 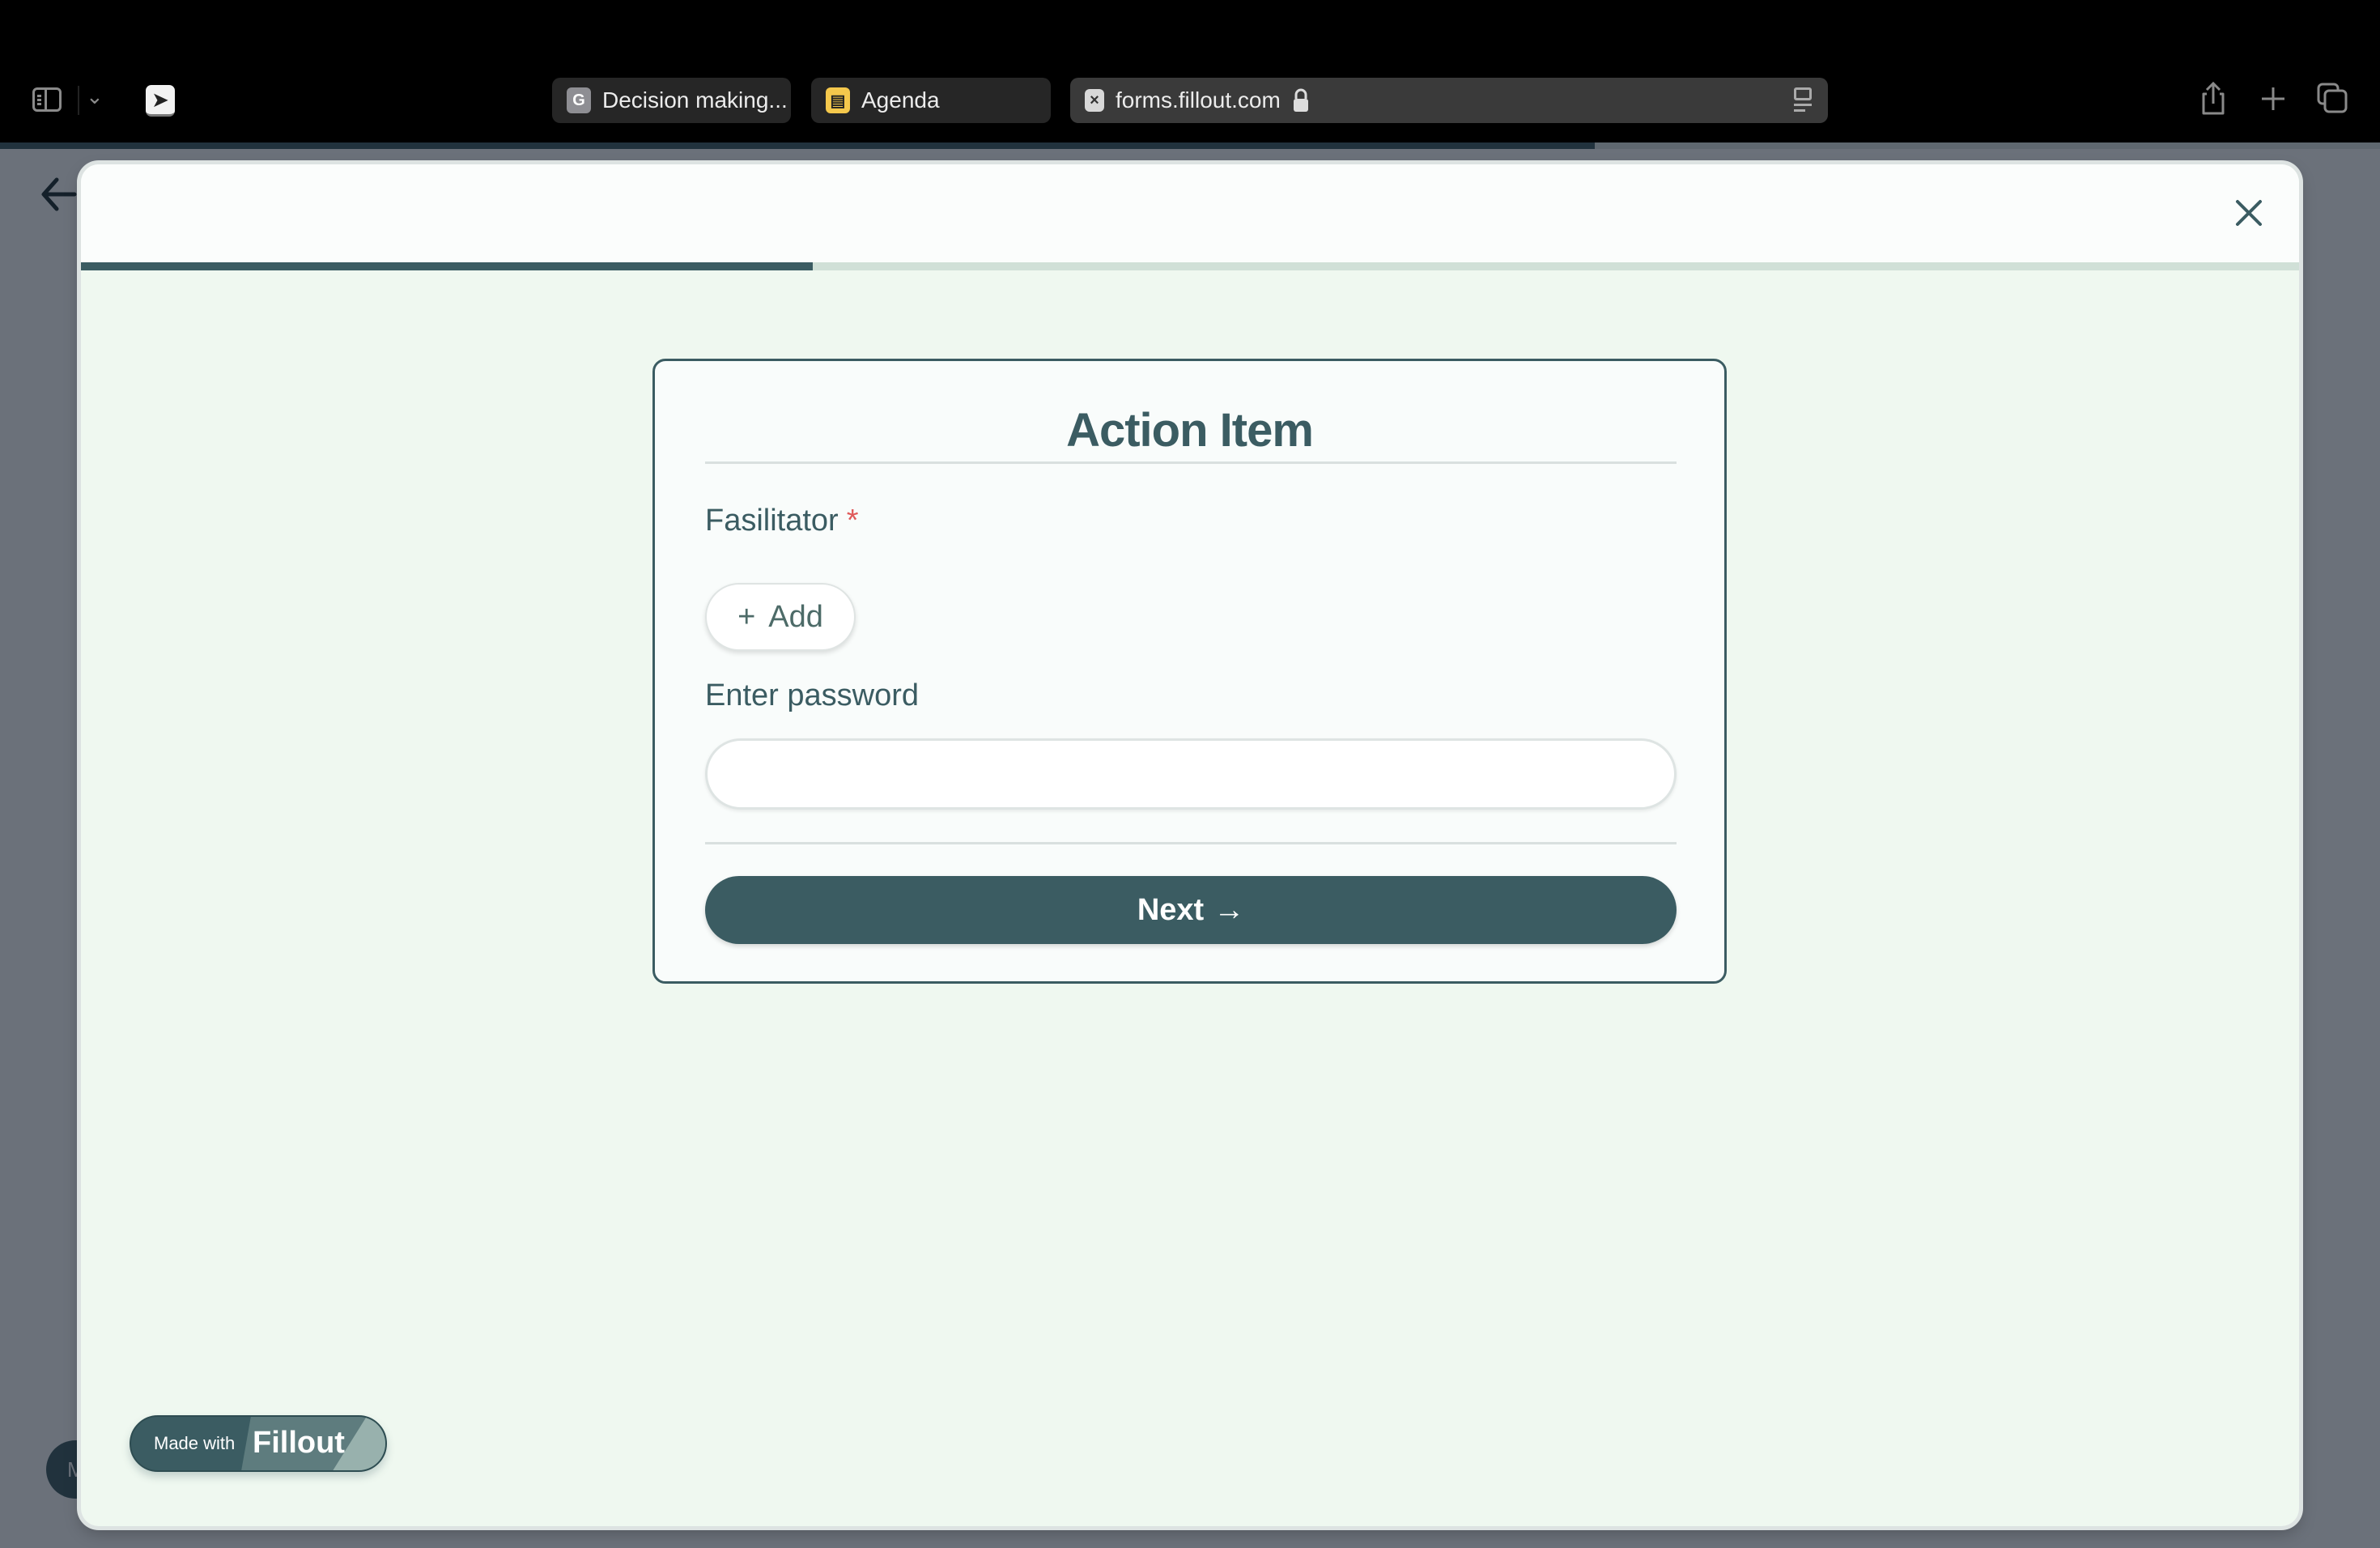 What do you see at coordinates (47, 100) in the screenshot?
I see `sidebar-icon` at bounding box center [47, 100].